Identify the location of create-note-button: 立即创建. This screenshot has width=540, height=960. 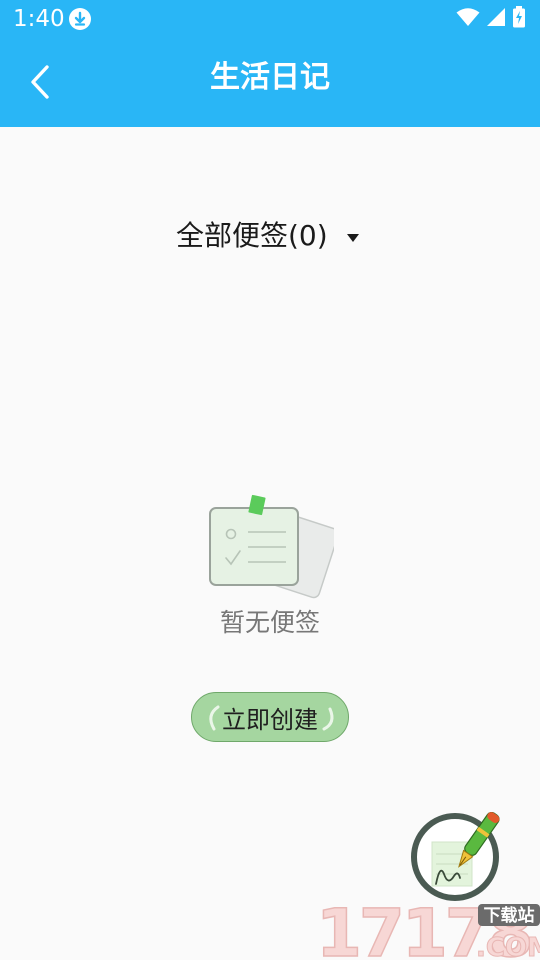
(270, 717).